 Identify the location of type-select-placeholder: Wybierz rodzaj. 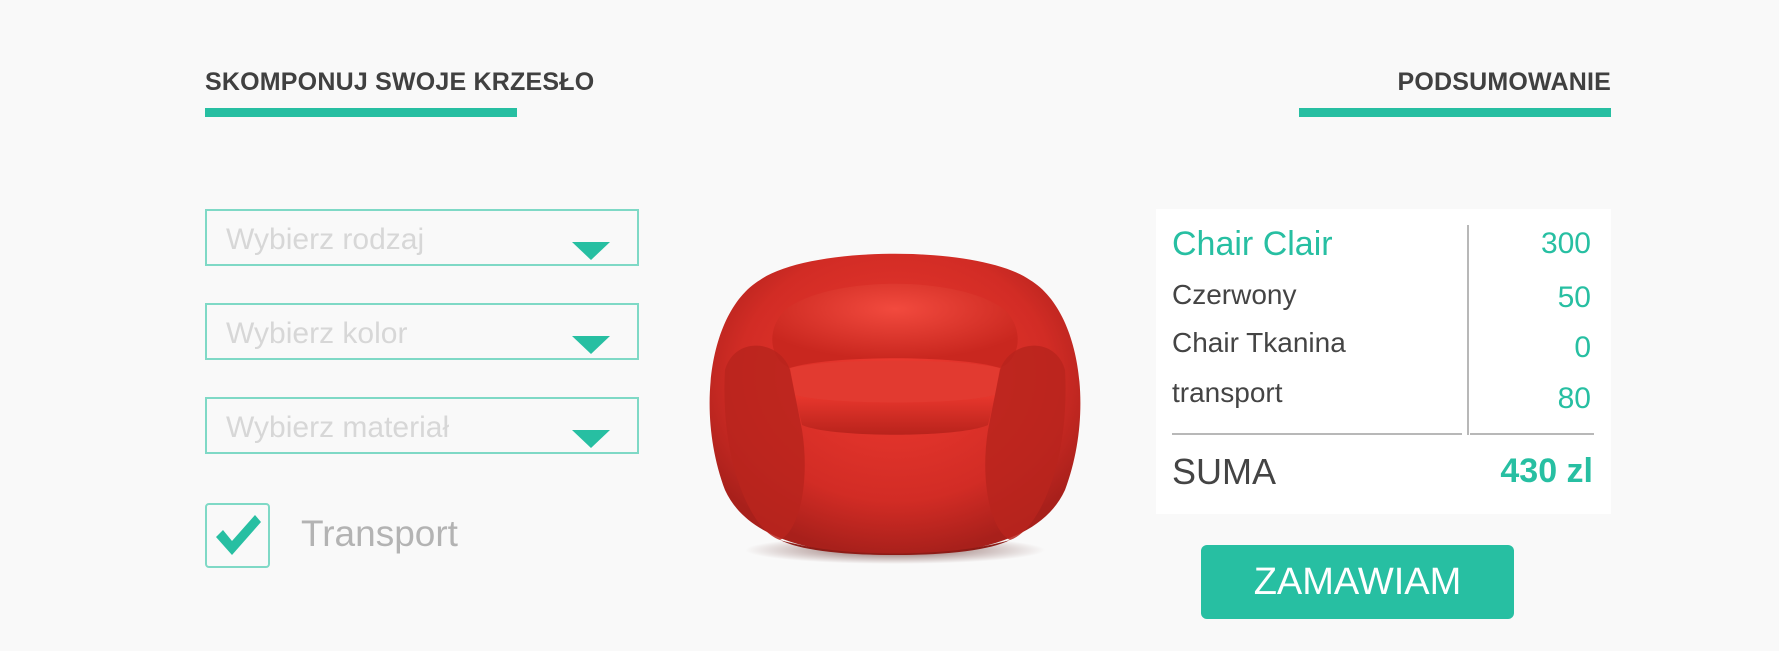
(325, 239).